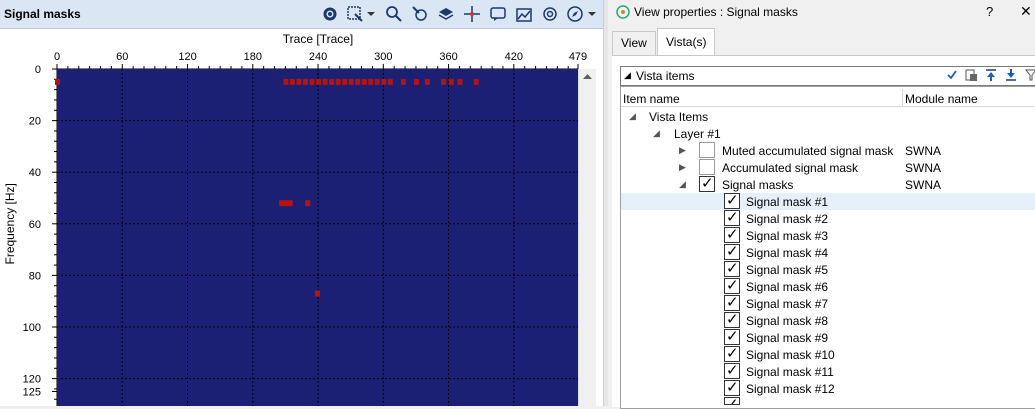  Describe the element at coordinates (578, 57) in the screenshot. I see `x-tick-label: 479` at that location.